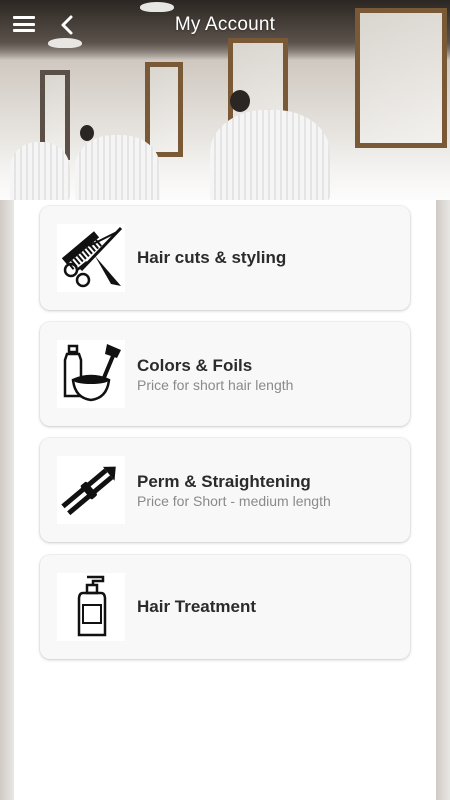 This screenshot has width=450, height=800. I want to click on service-name: Hair cuts & styling, so click(212, 257).